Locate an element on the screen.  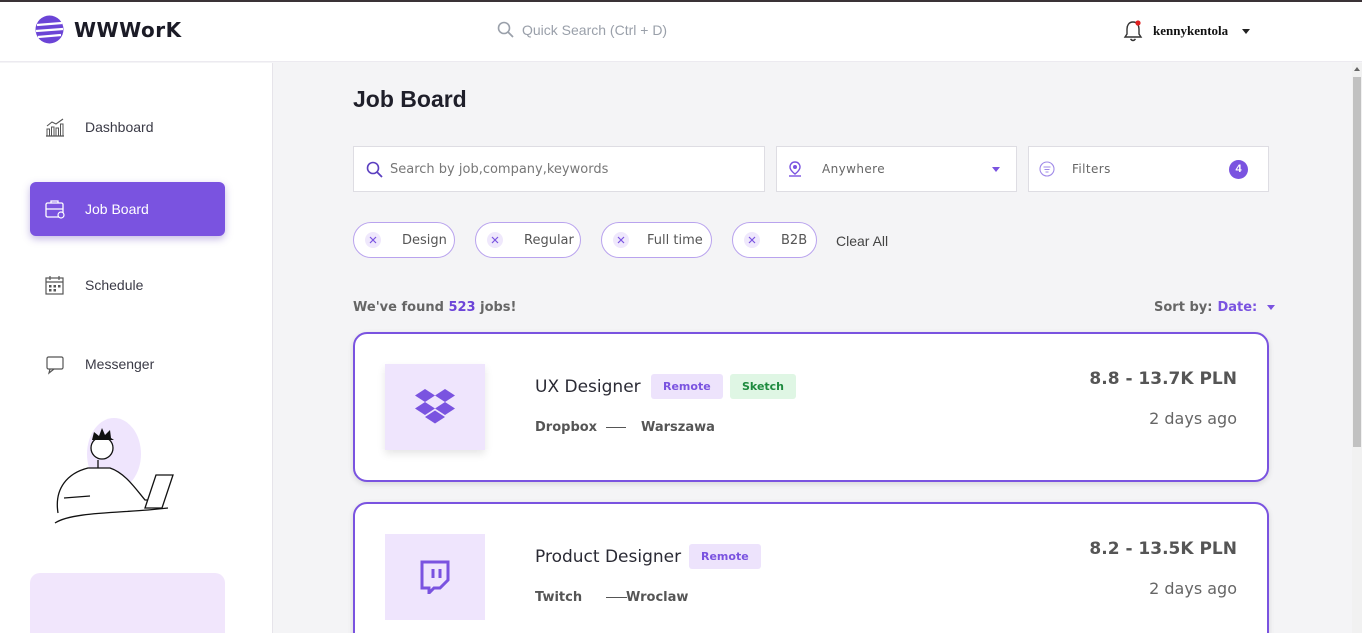
user-menu: kennykentola is located at coordinates (1186, 31).